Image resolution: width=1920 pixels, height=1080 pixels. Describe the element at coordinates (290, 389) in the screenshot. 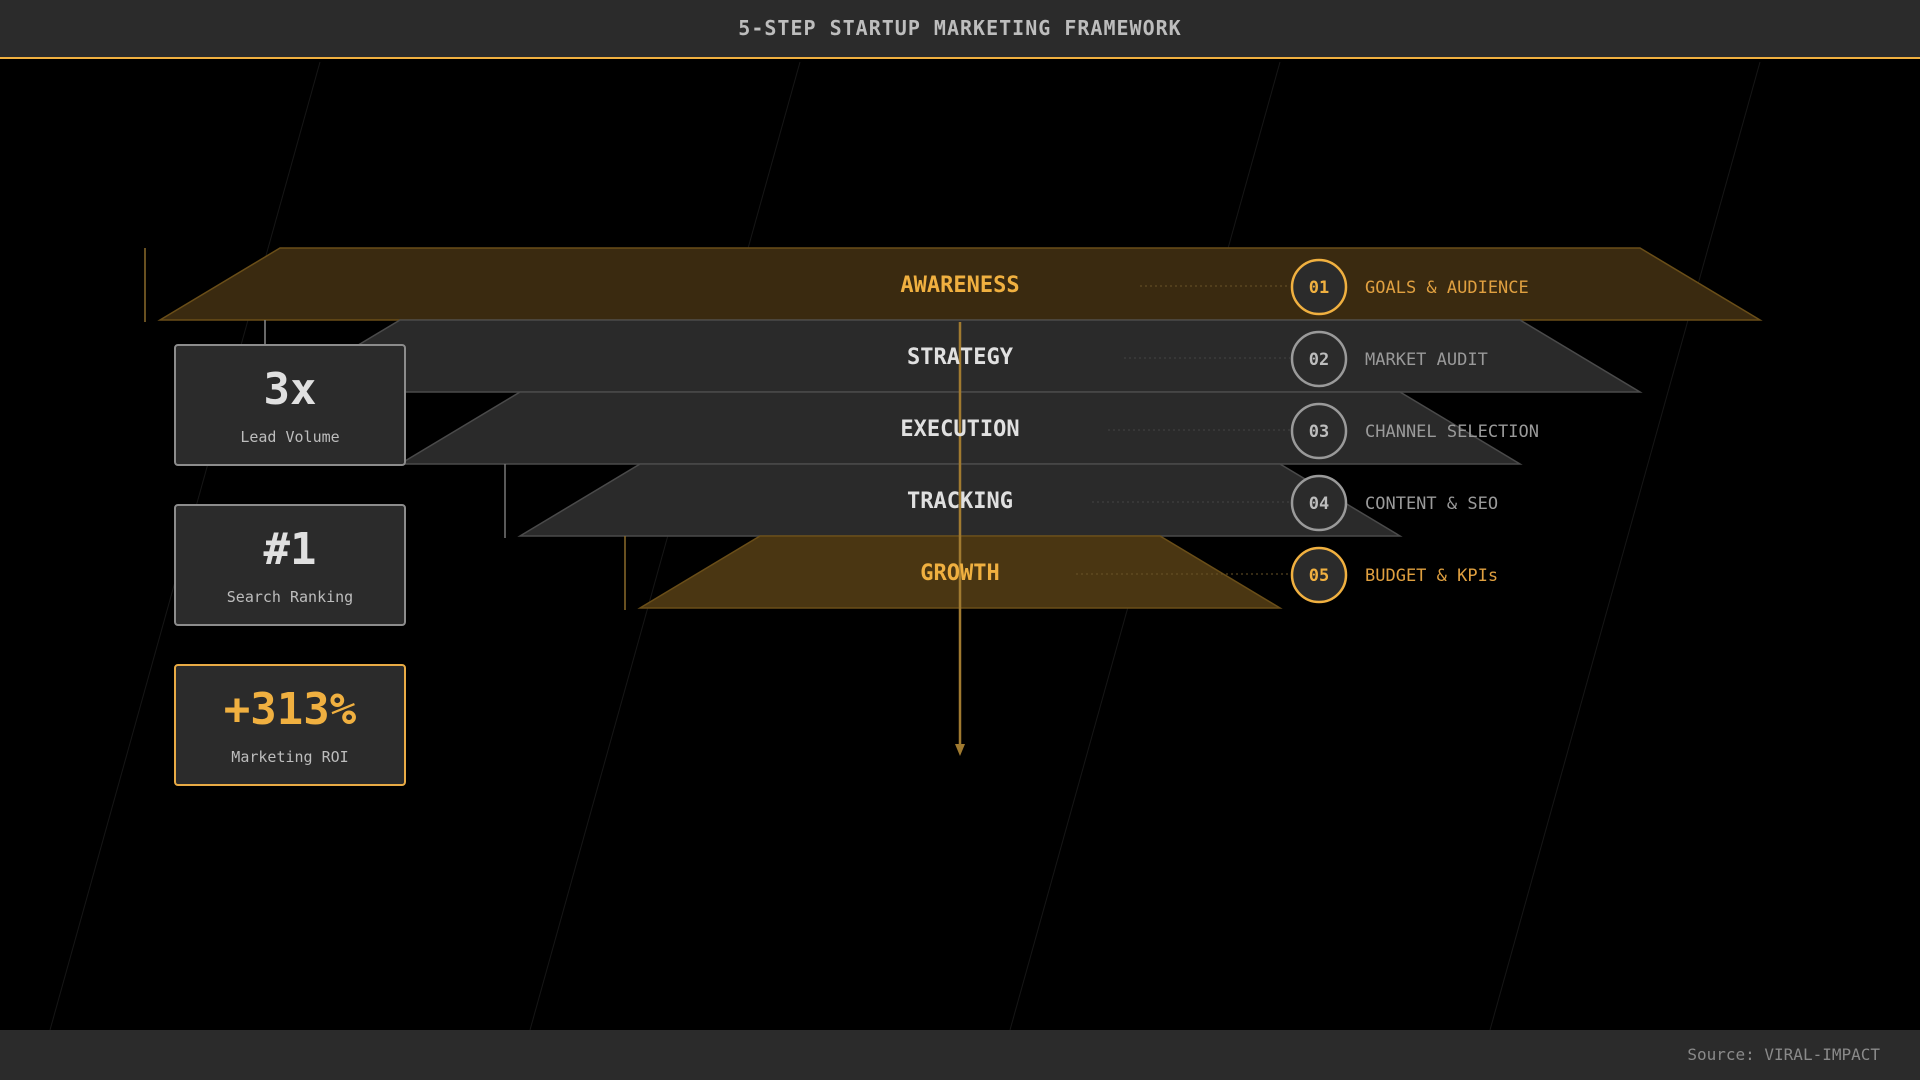

I see `stat-value: 3x` at that location.